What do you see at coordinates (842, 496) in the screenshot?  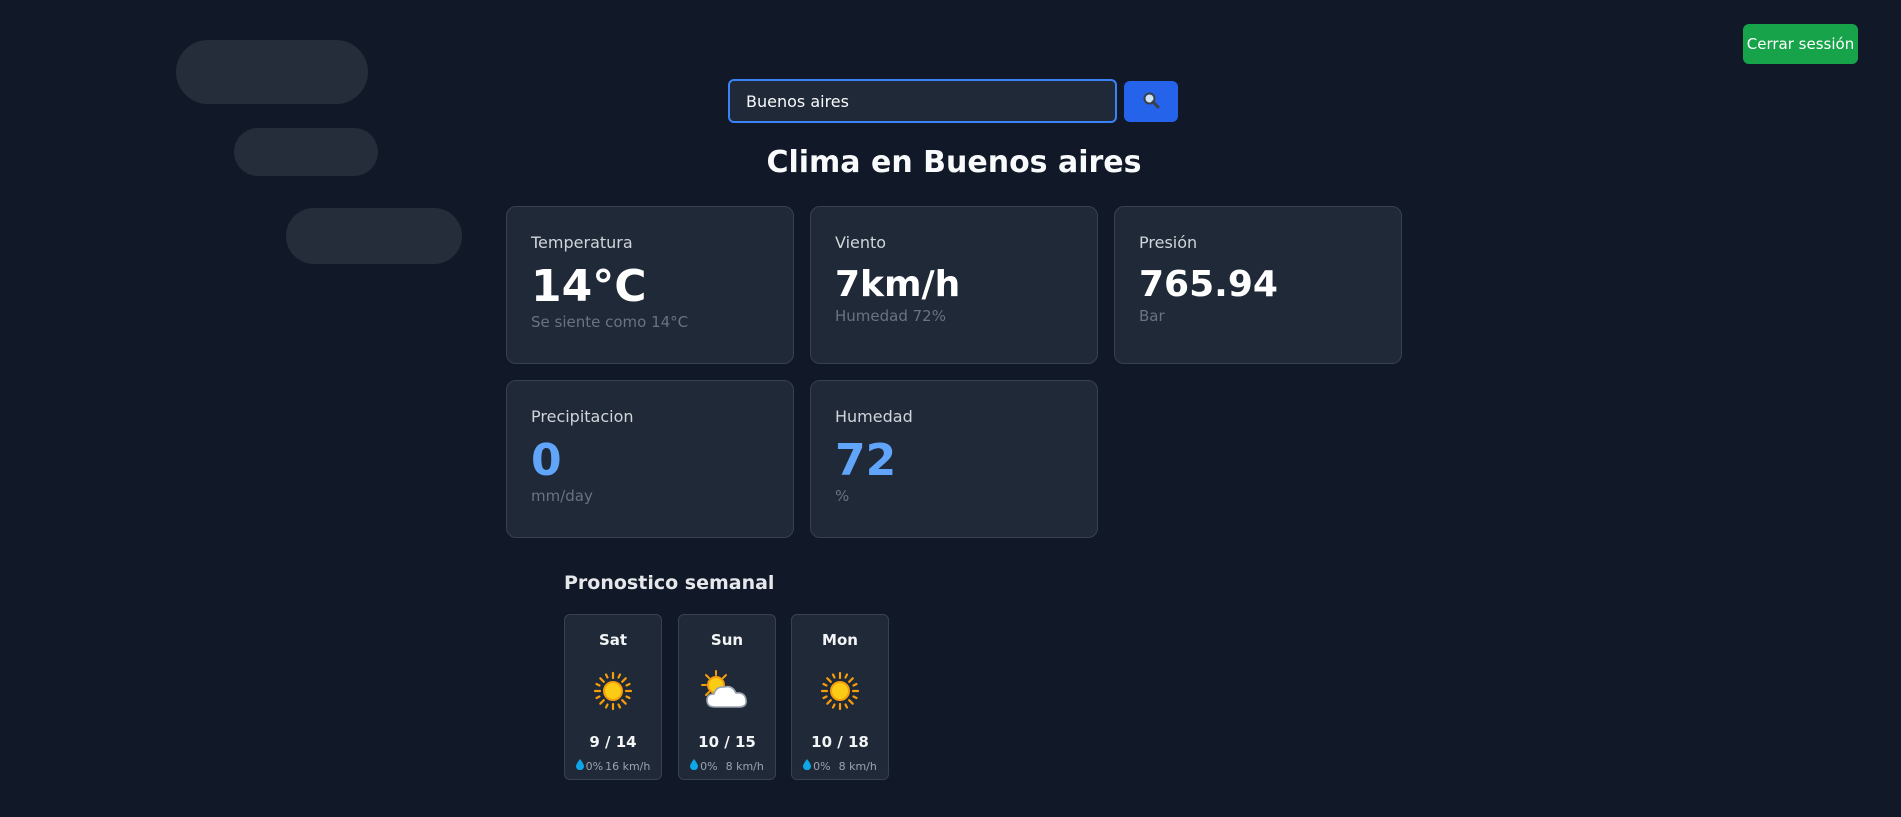 I see `humidity-unit: %` at bounding box center [842, 496].